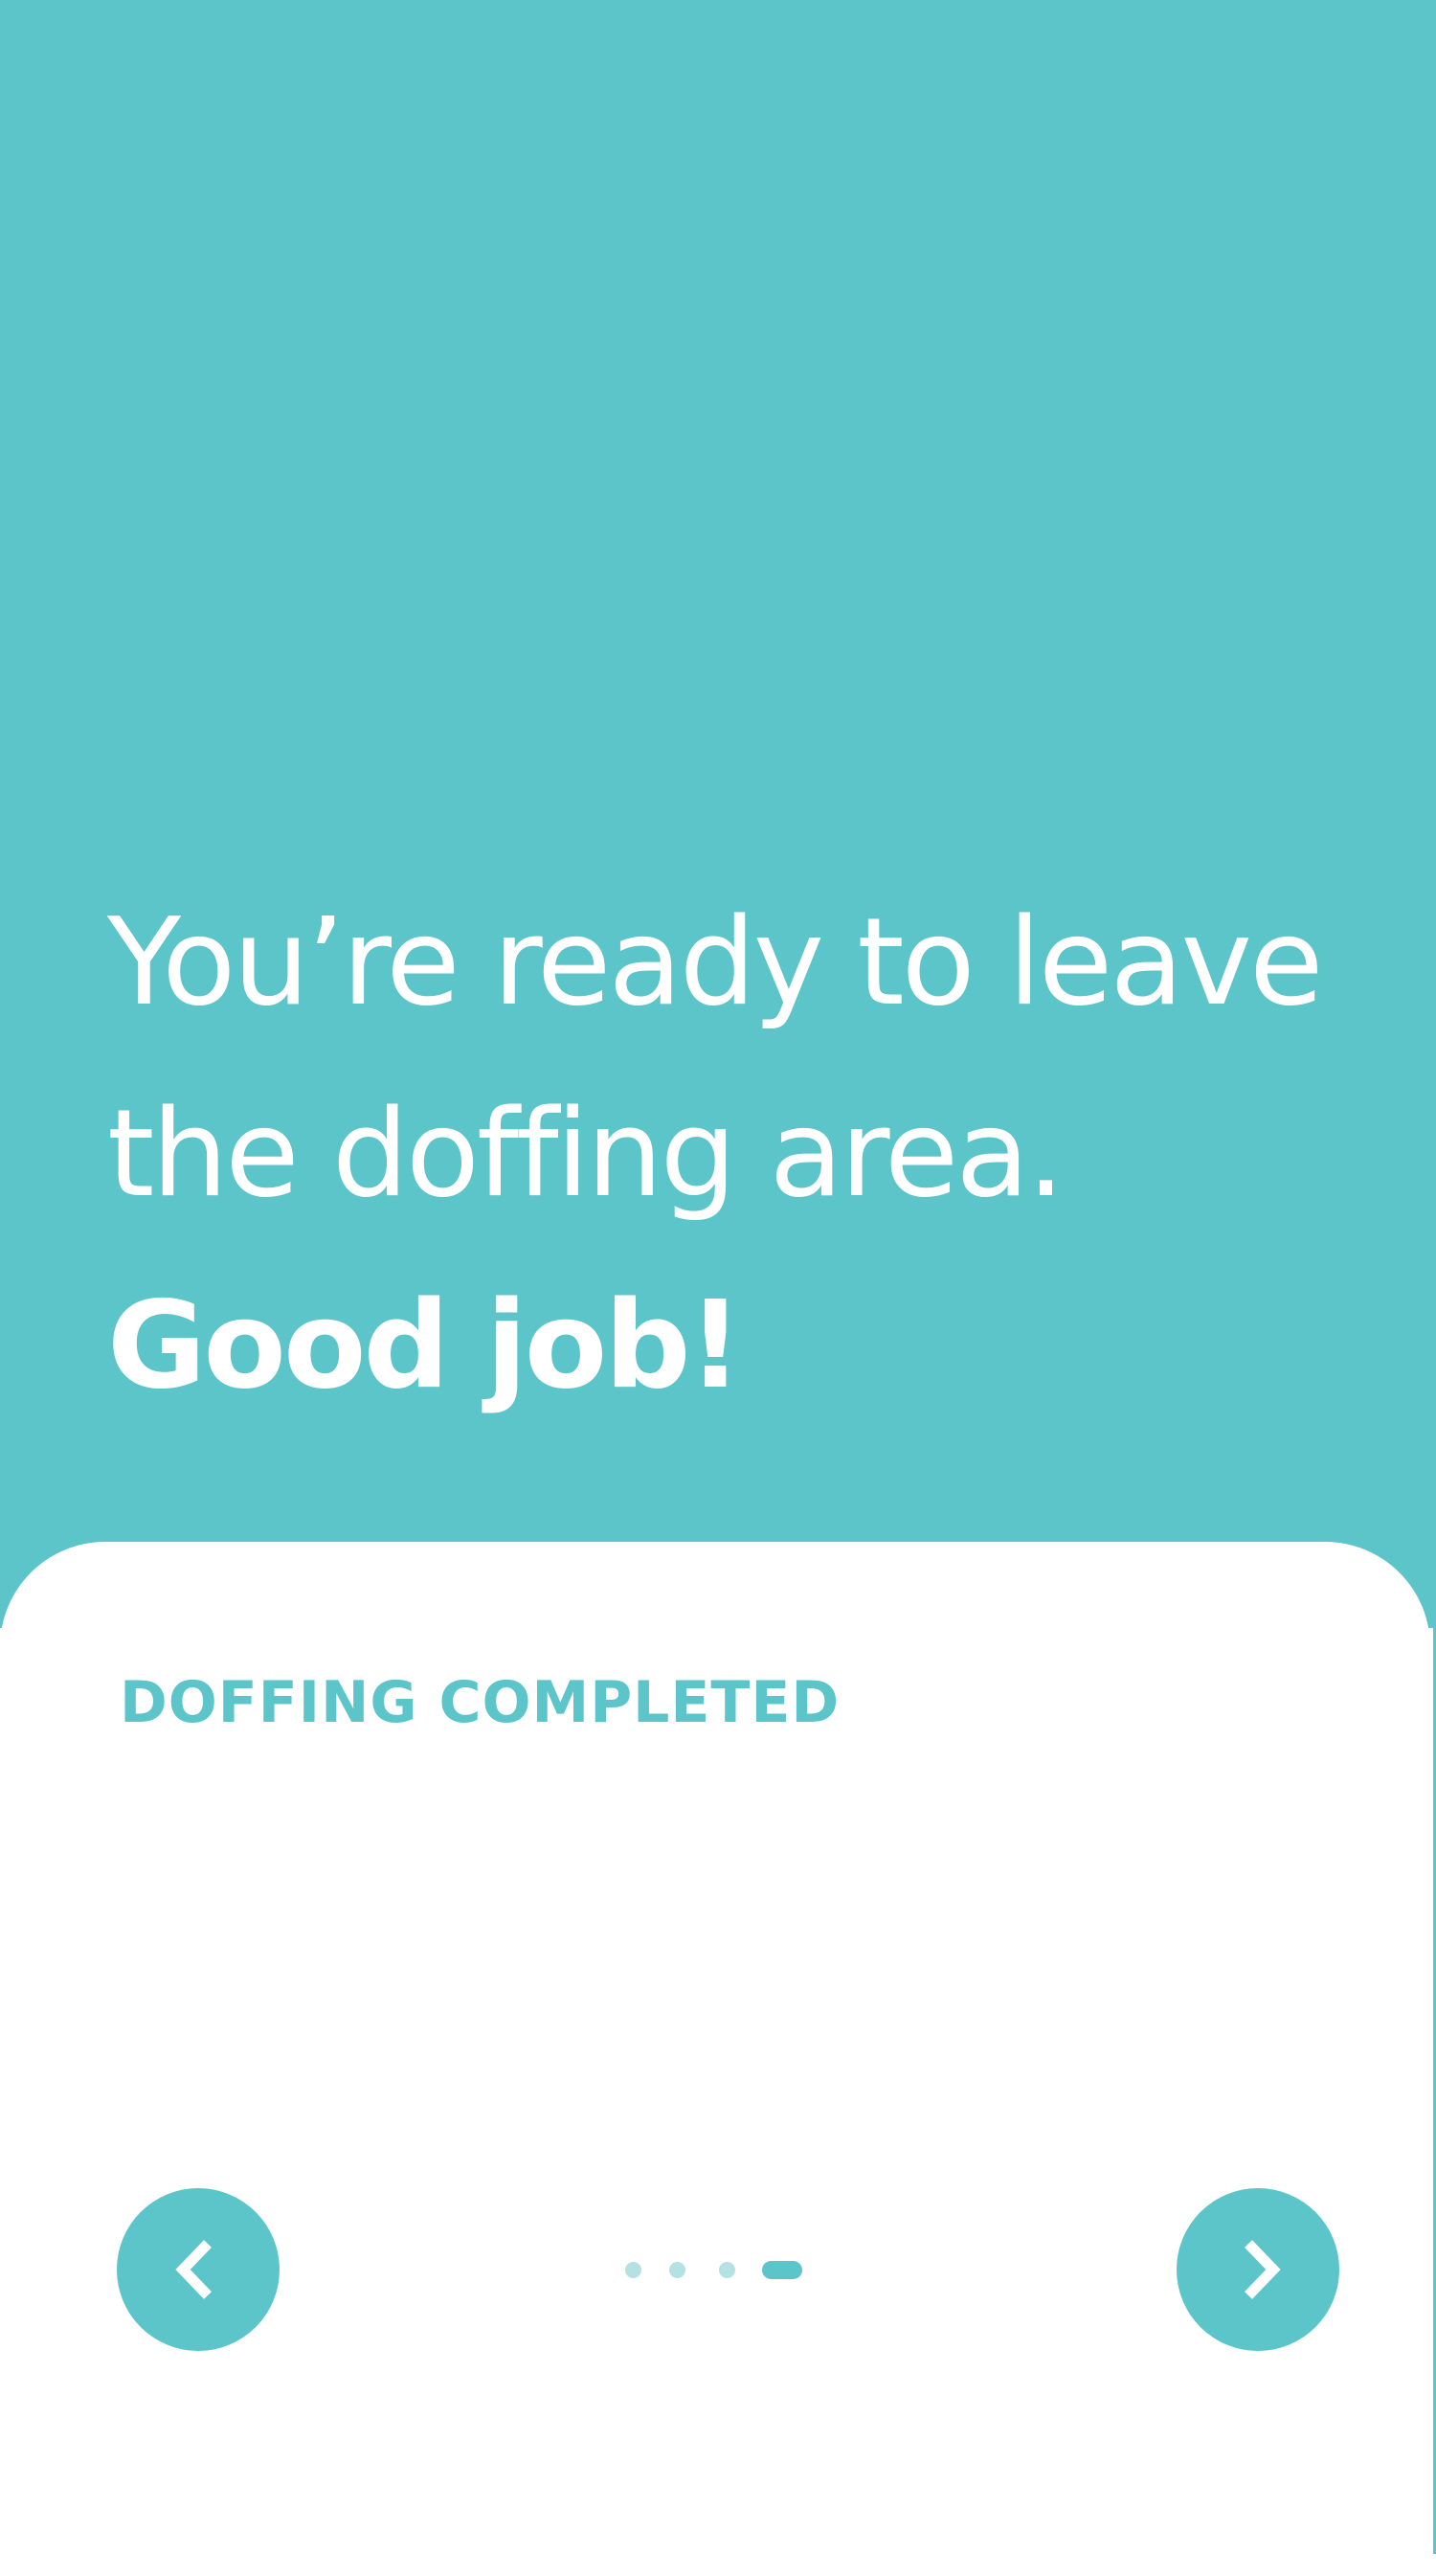 Image resolution: width=1436 pixels, height=2576 pixels. What do you see at coordinates (480, 1702) in the screenshot?
I see `status-label: DOFFING COMPLETED` at bounding box center [480, 1702].